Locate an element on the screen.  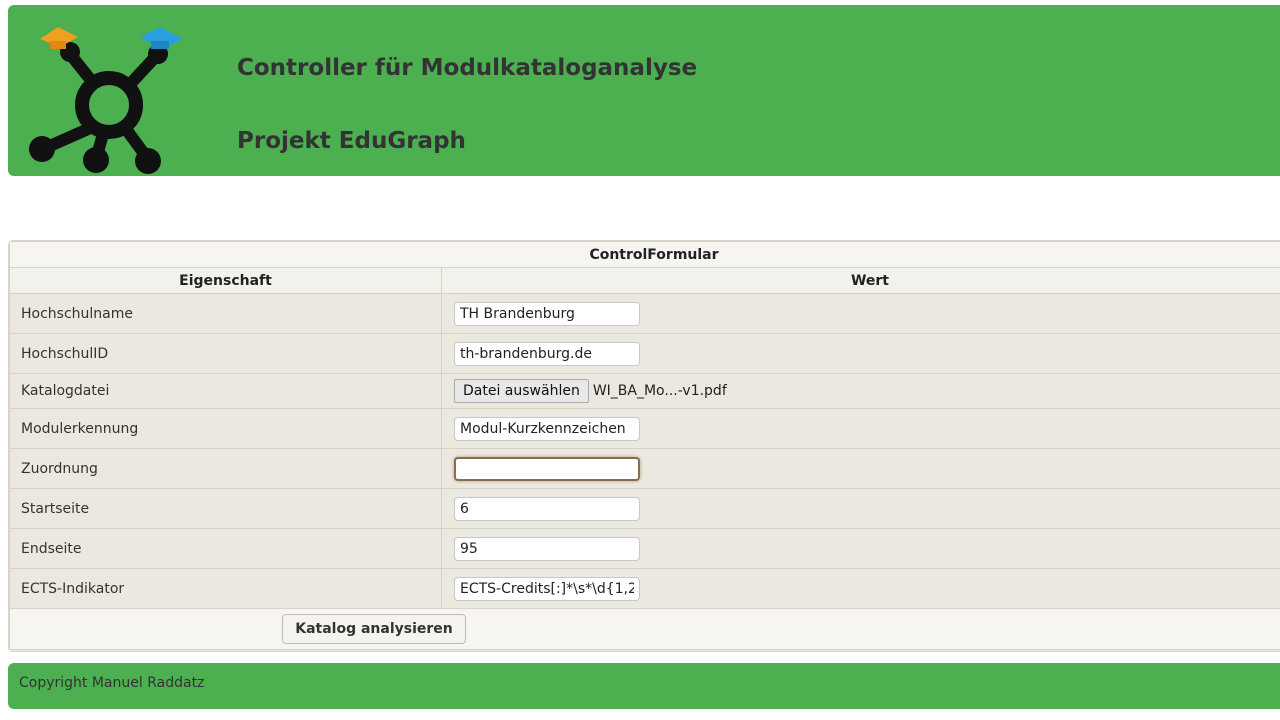
row-label-ects-indikator: ECTS-Indikator is located at coordinates (225, 588).